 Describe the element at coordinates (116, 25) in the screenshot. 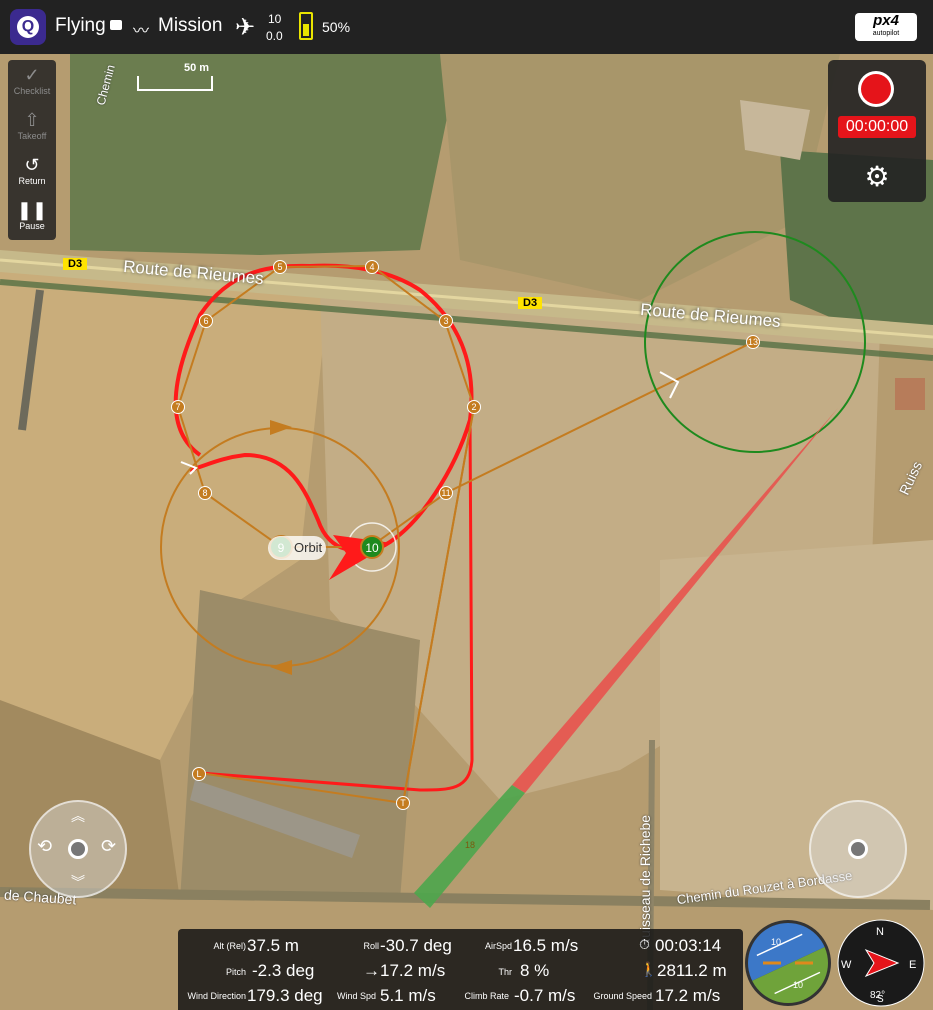

I see `message-icon` at that location.